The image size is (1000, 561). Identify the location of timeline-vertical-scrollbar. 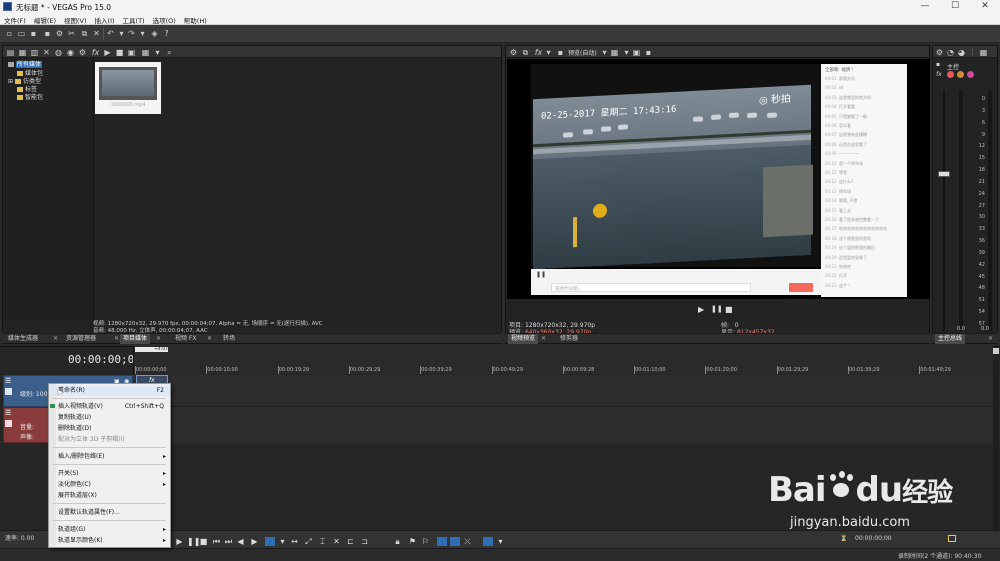
(996, 445).